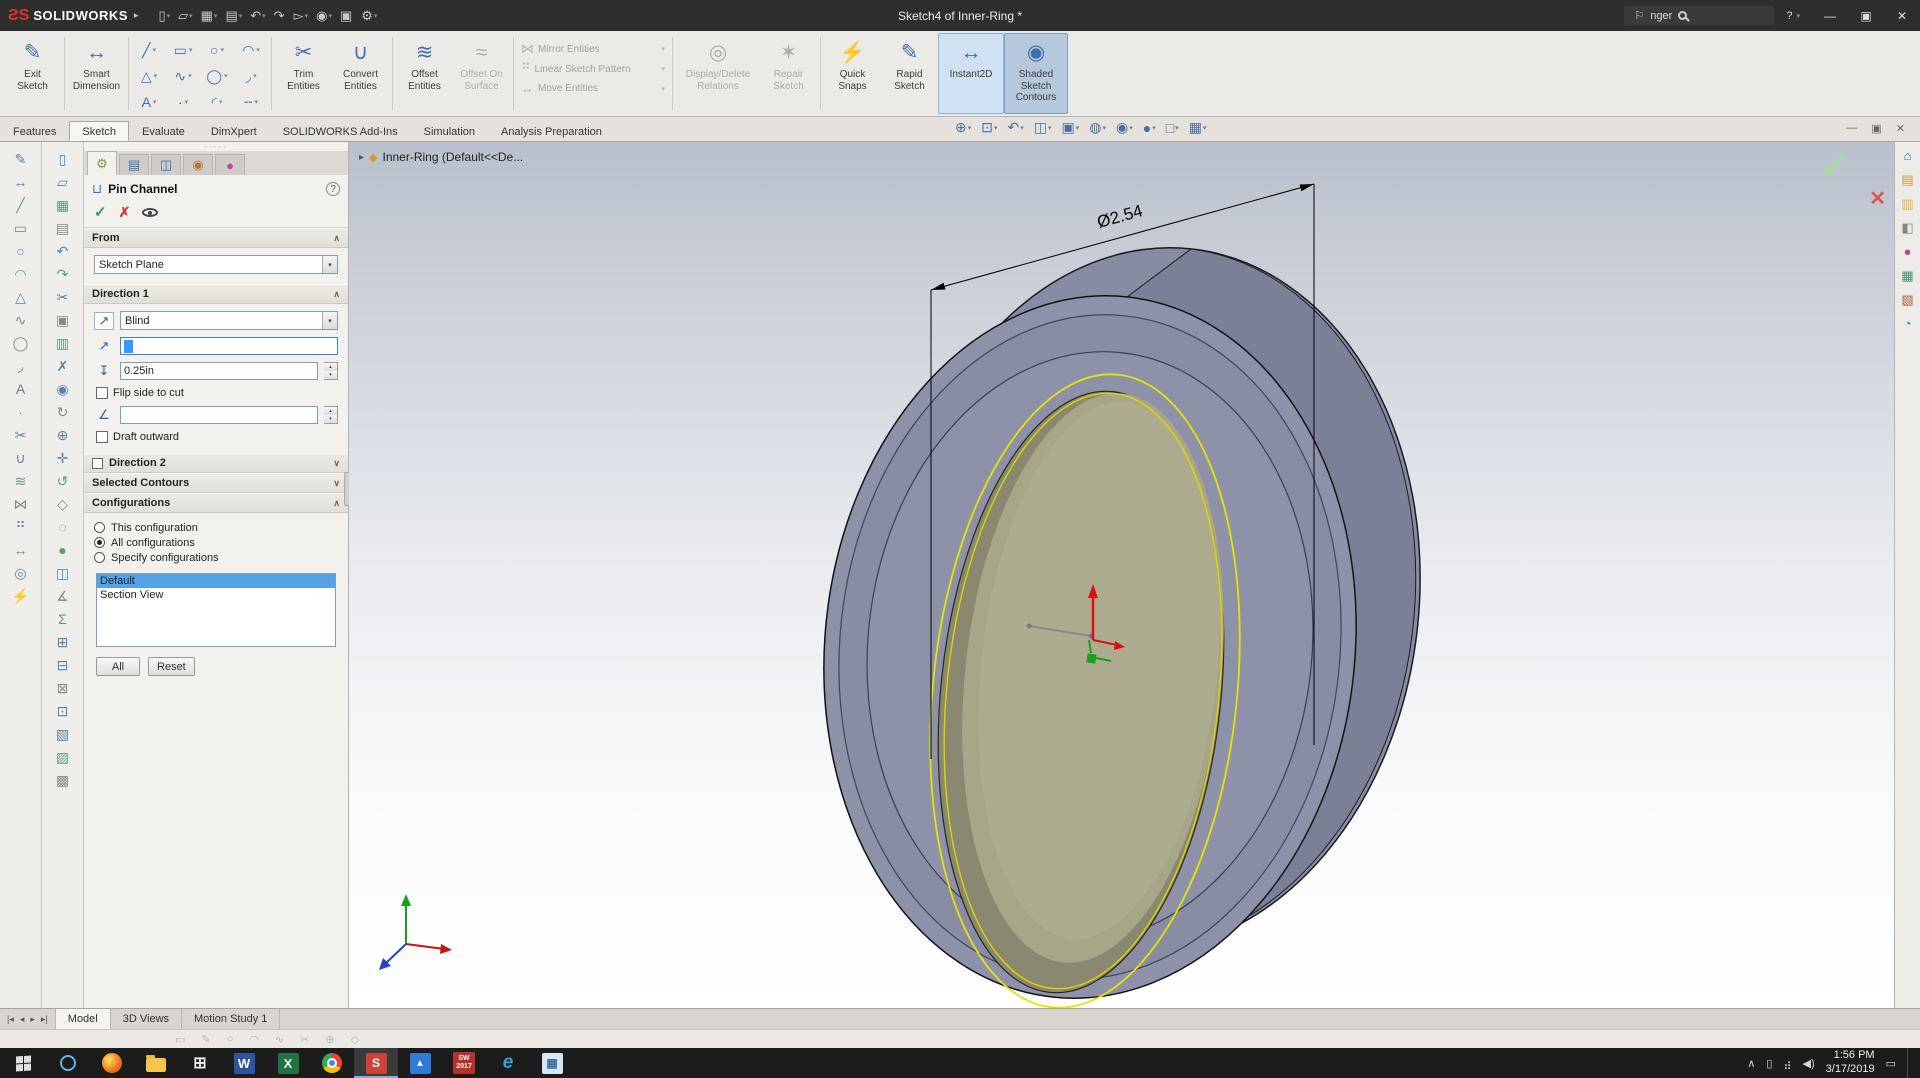 The height and width of the screenshot is (1078, 1920). I want to click on circle-tool: ○ ▾, so click(217, 50).